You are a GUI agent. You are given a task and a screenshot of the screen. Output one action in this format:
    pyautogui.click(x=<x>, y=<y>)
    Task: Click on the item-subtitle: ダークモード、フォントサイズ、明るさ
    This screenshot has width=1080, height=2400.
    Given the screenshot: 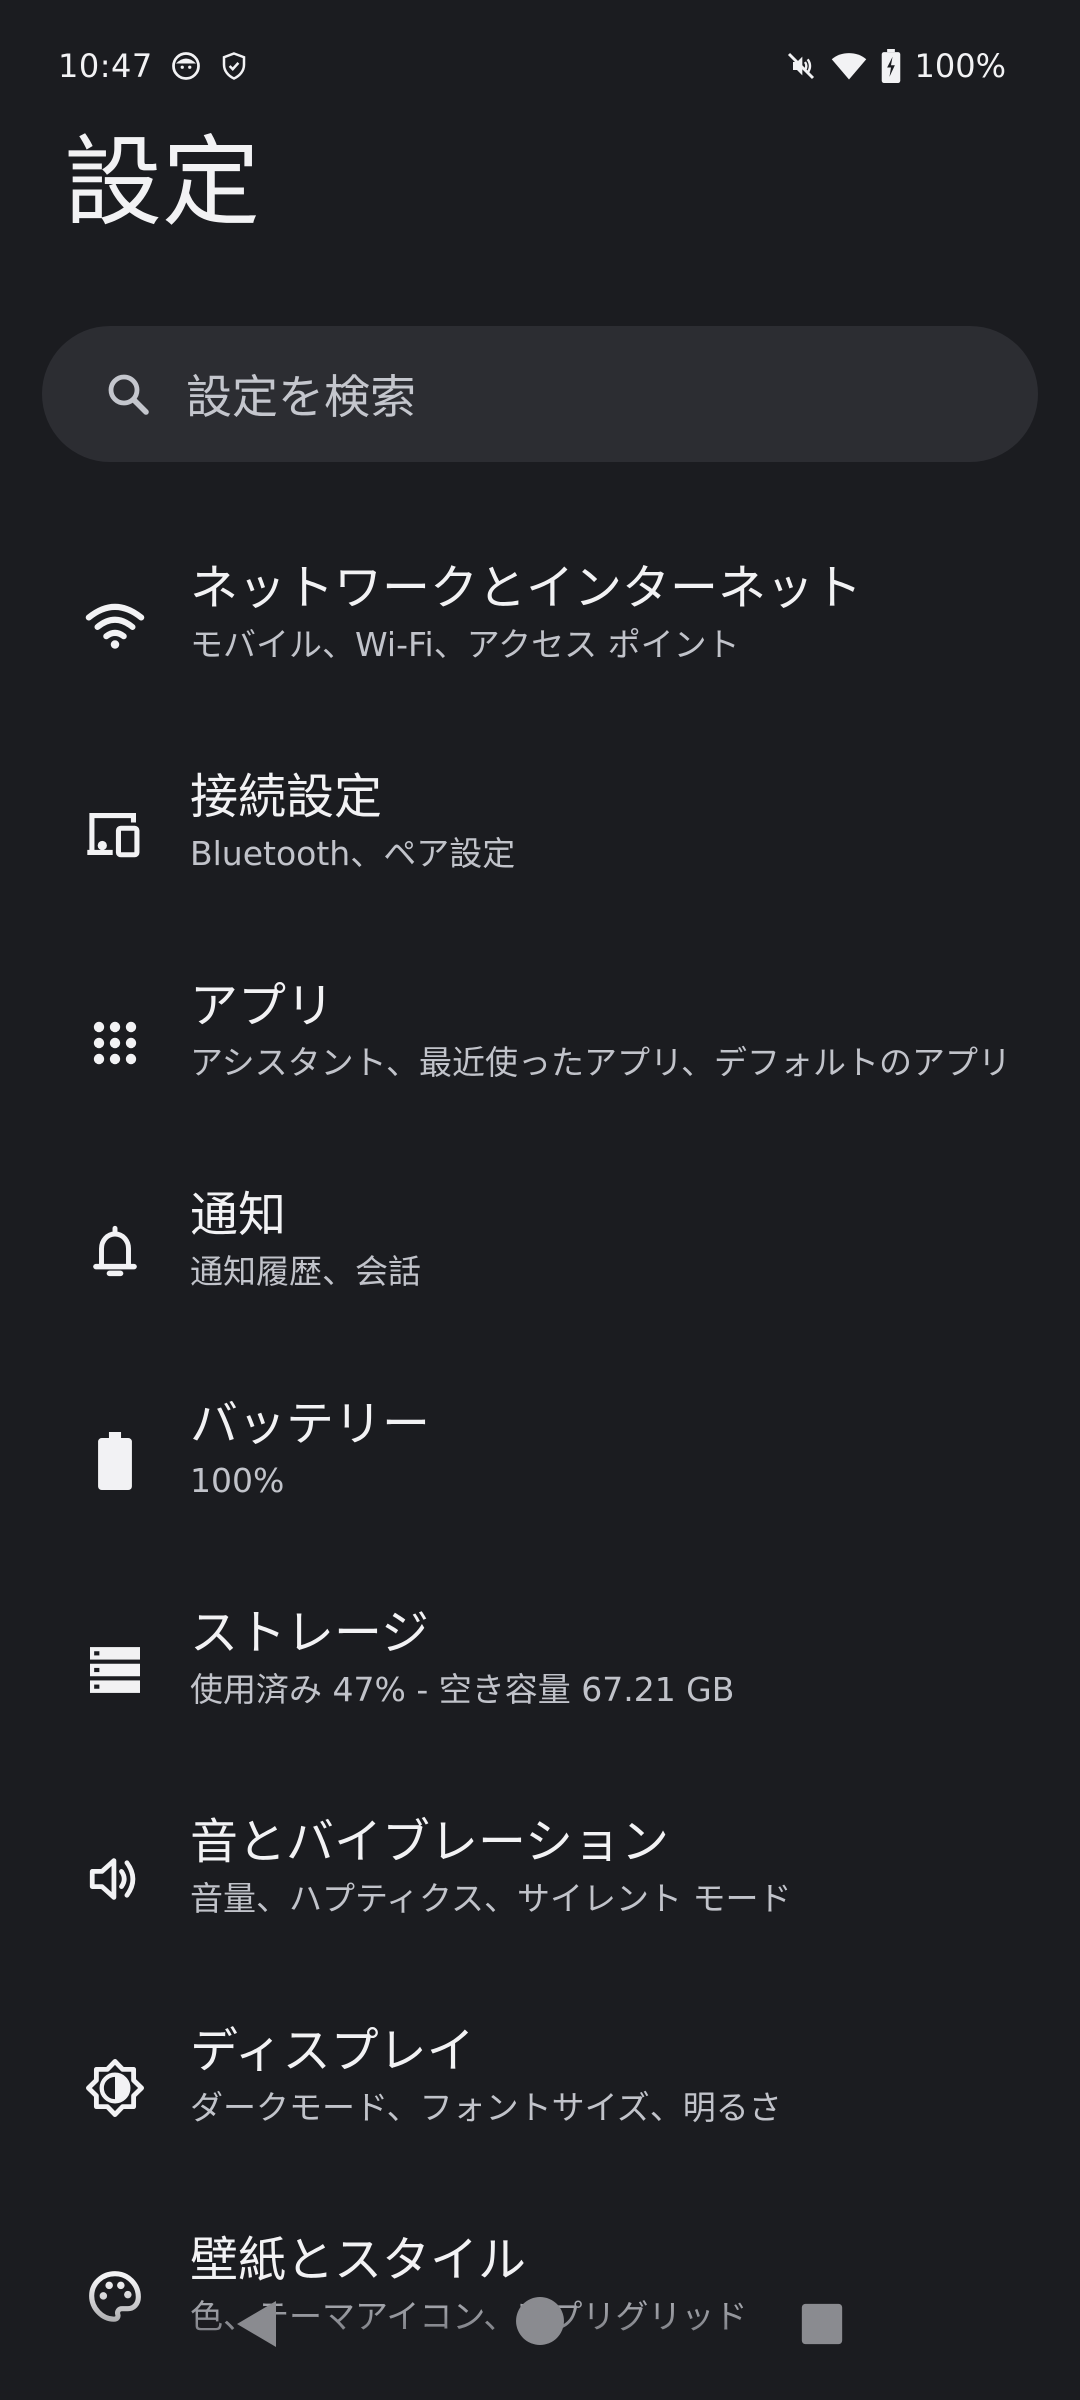 What is the action you would take?
    pyautogui.click(x=486, y=2107)
    